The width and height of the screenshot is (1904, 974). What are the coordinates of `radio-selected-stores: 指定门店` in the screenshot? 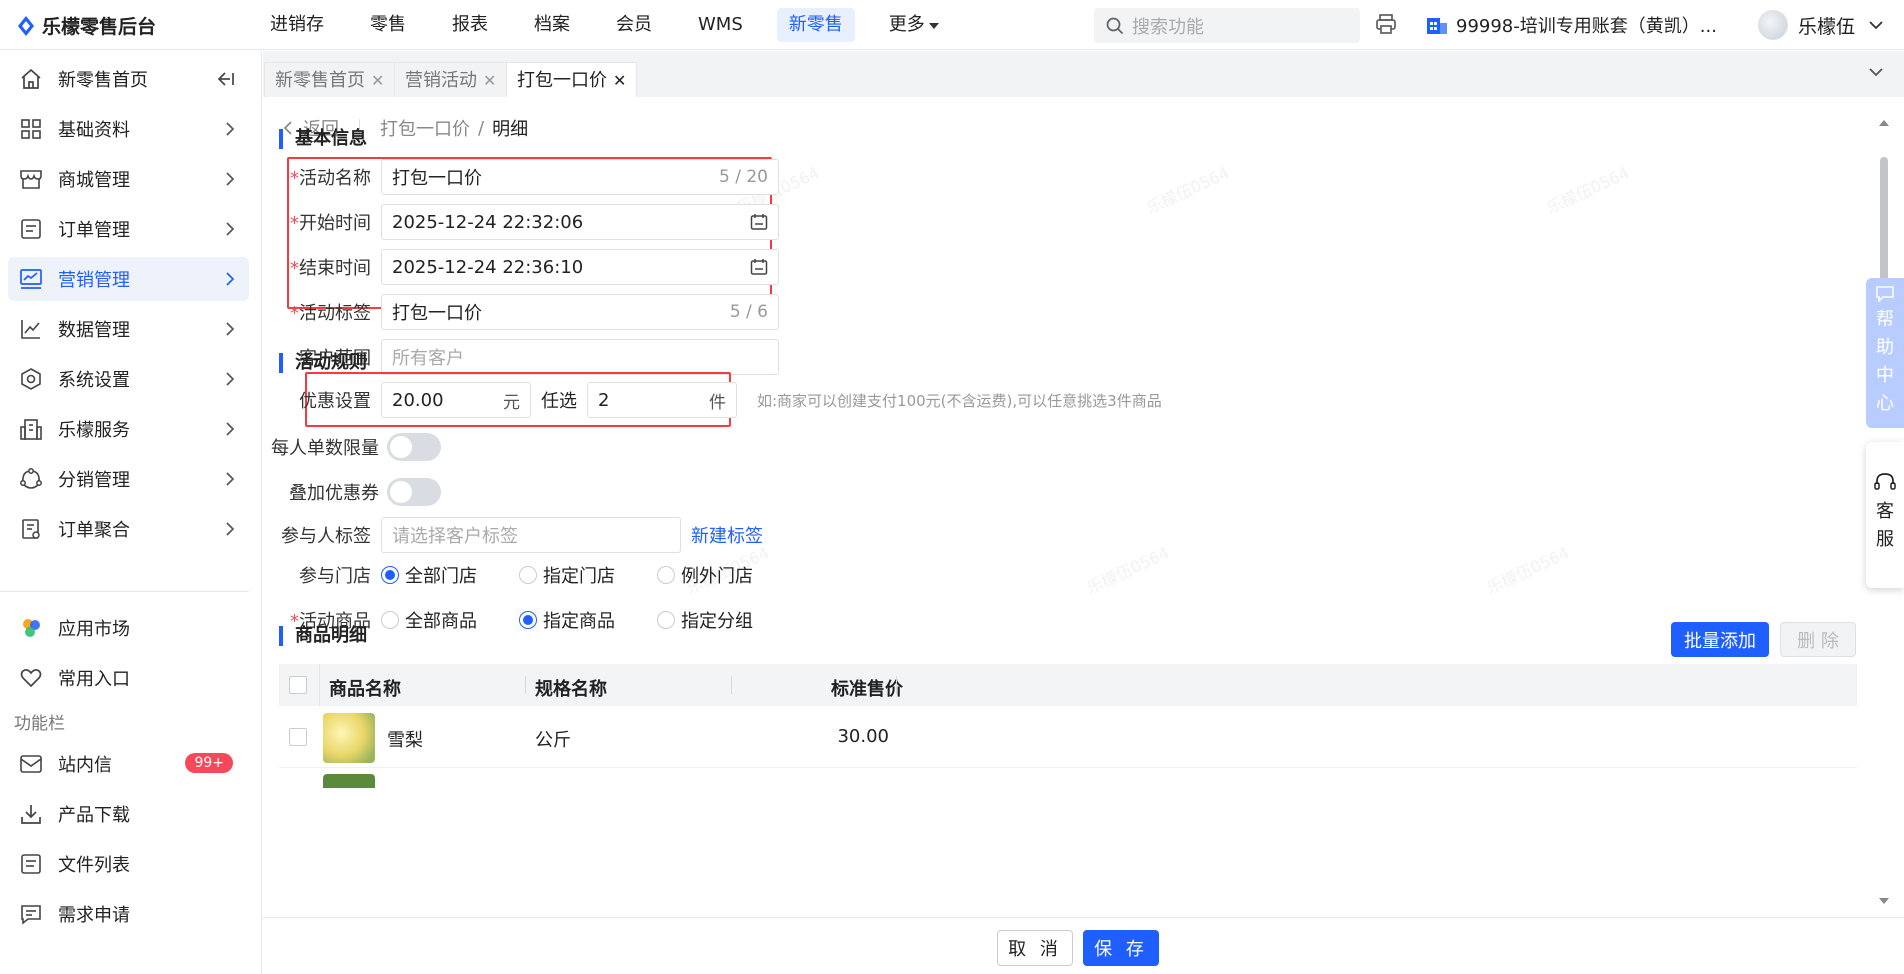 It's located at (567, 575).